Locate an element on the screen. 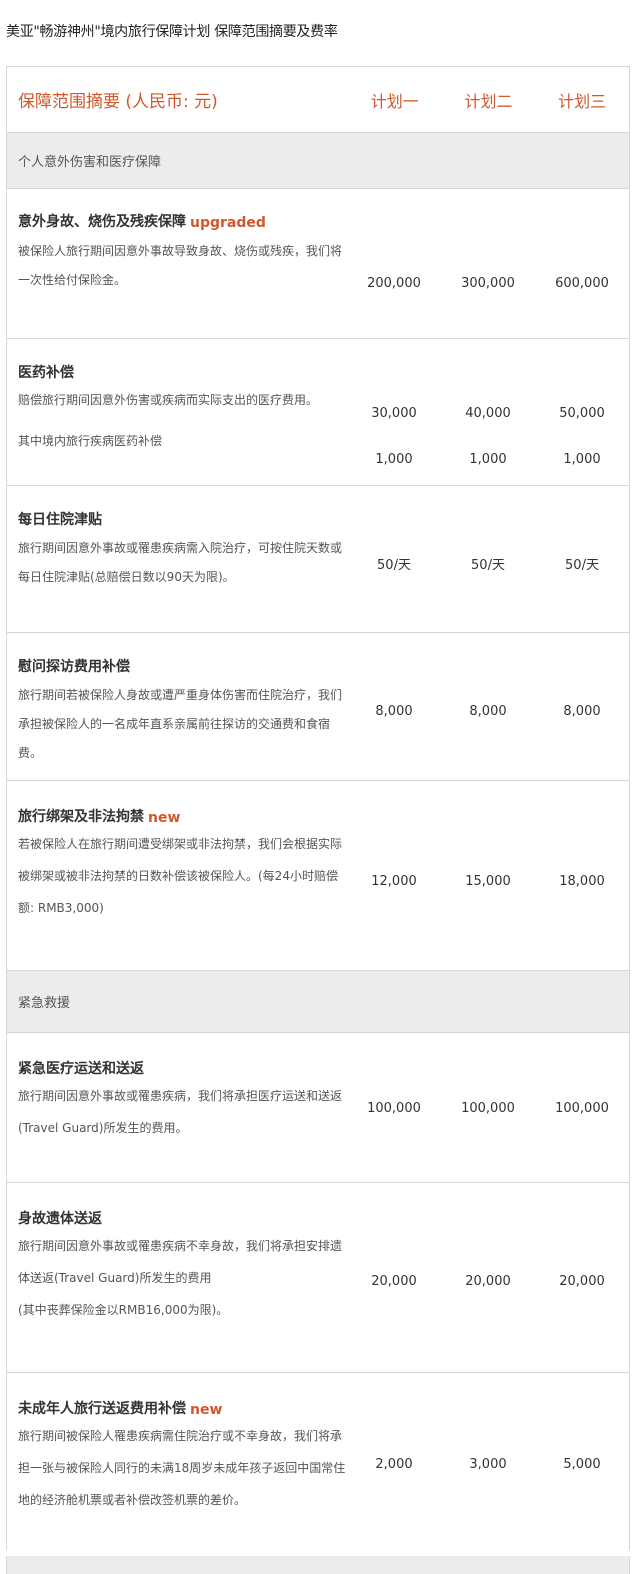  value-plan-1: 200,000 is located at coordinates (394, 283).